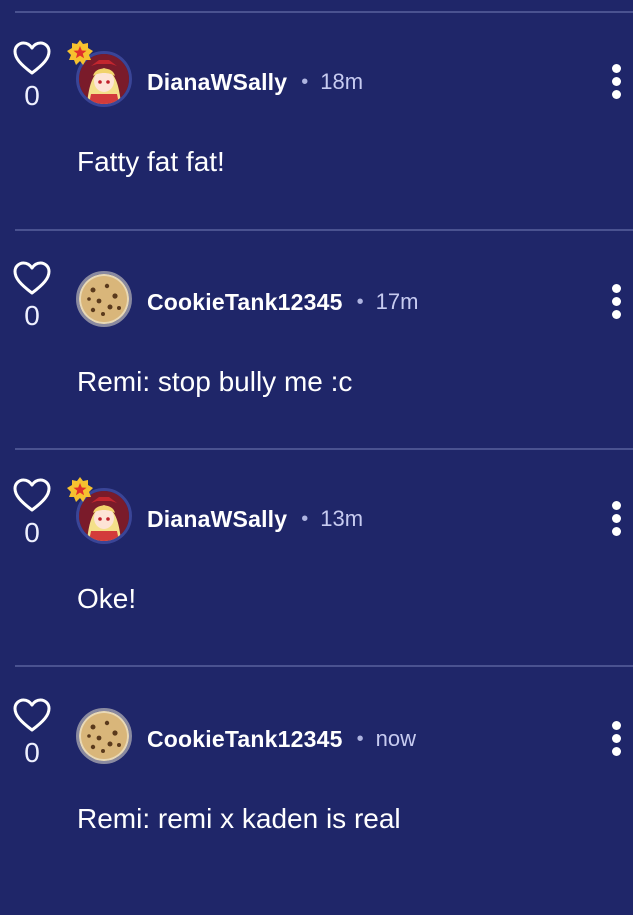  Describe the element at coordinates (324, 12) in the screenshot. I see `divider-top` at that location.